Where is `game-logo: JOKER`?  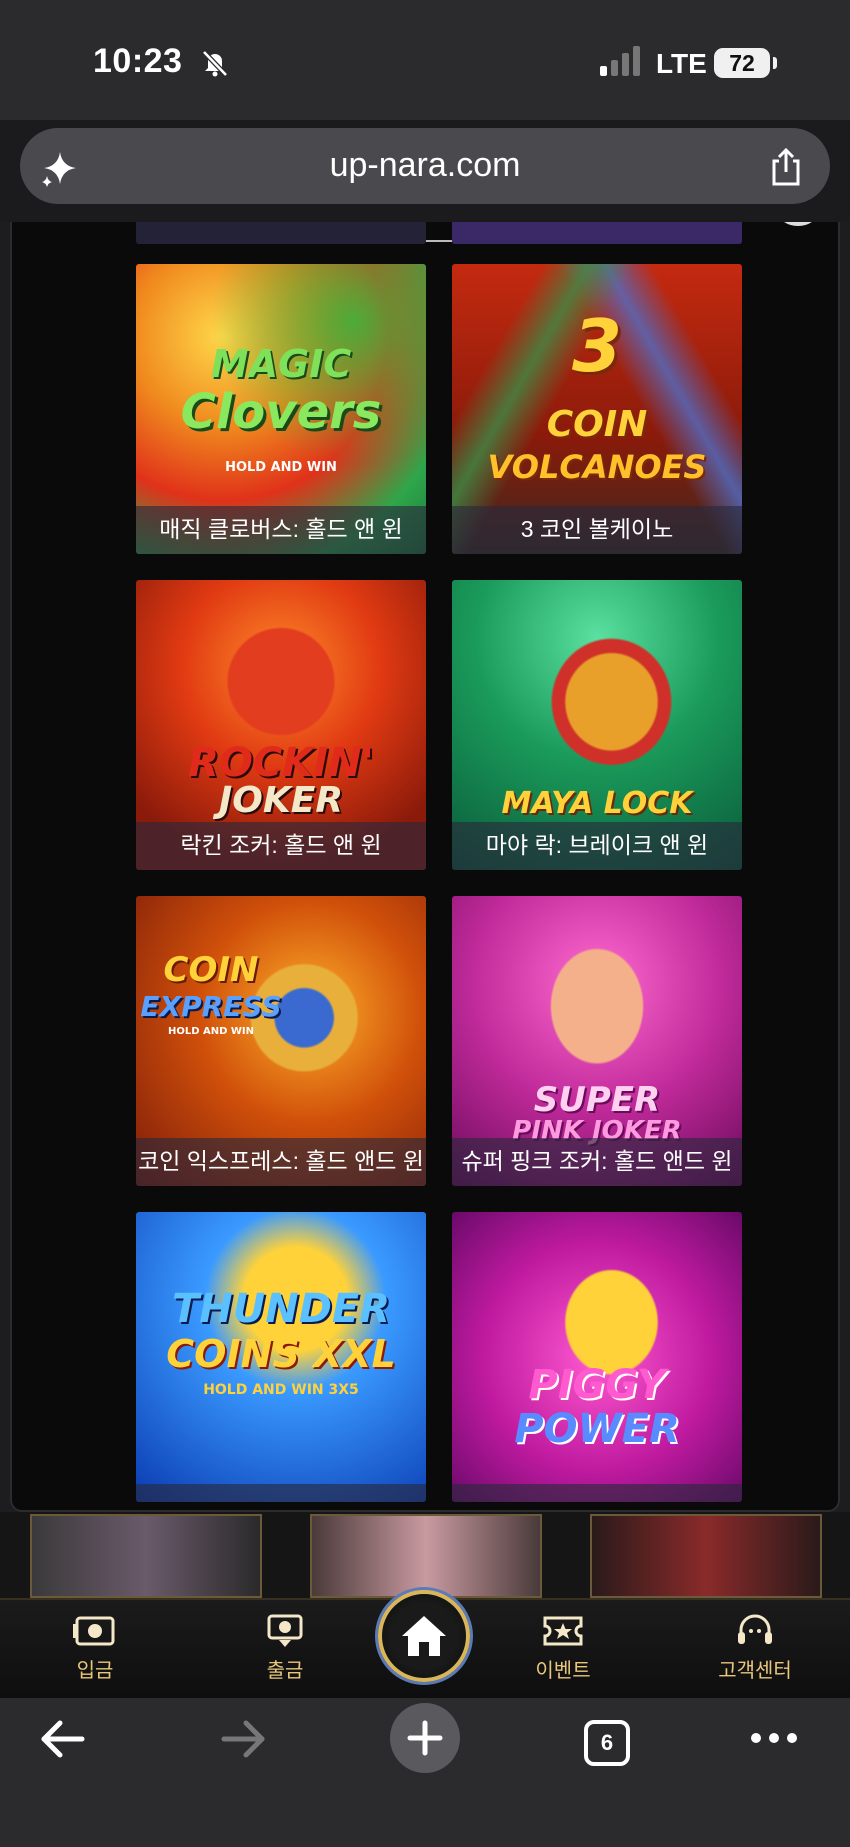 game-logo: JOKER is located at coordinates (281, 800).